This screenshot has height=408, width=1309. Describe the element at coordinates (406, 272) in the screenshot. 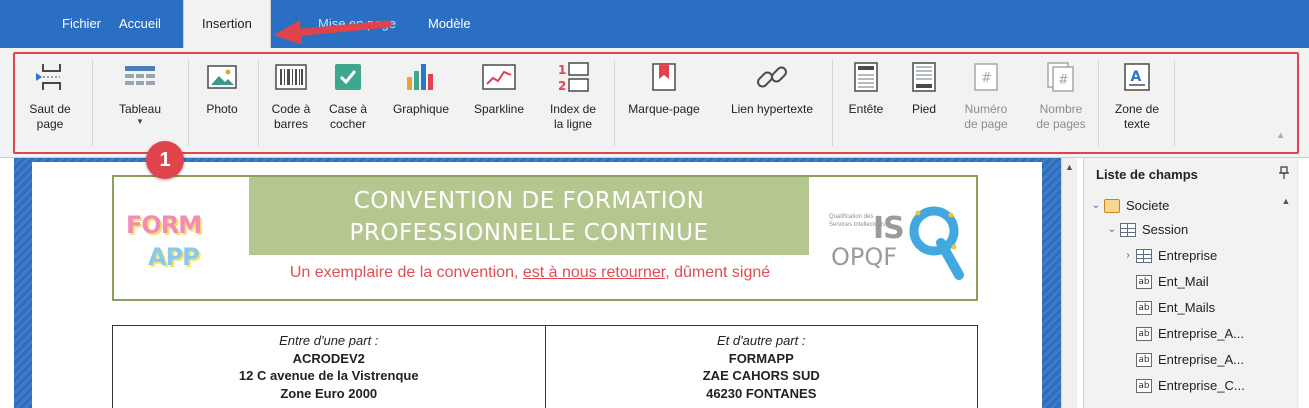

I see `subtitle-part1: Un exemplaire de la convention,` at that location.